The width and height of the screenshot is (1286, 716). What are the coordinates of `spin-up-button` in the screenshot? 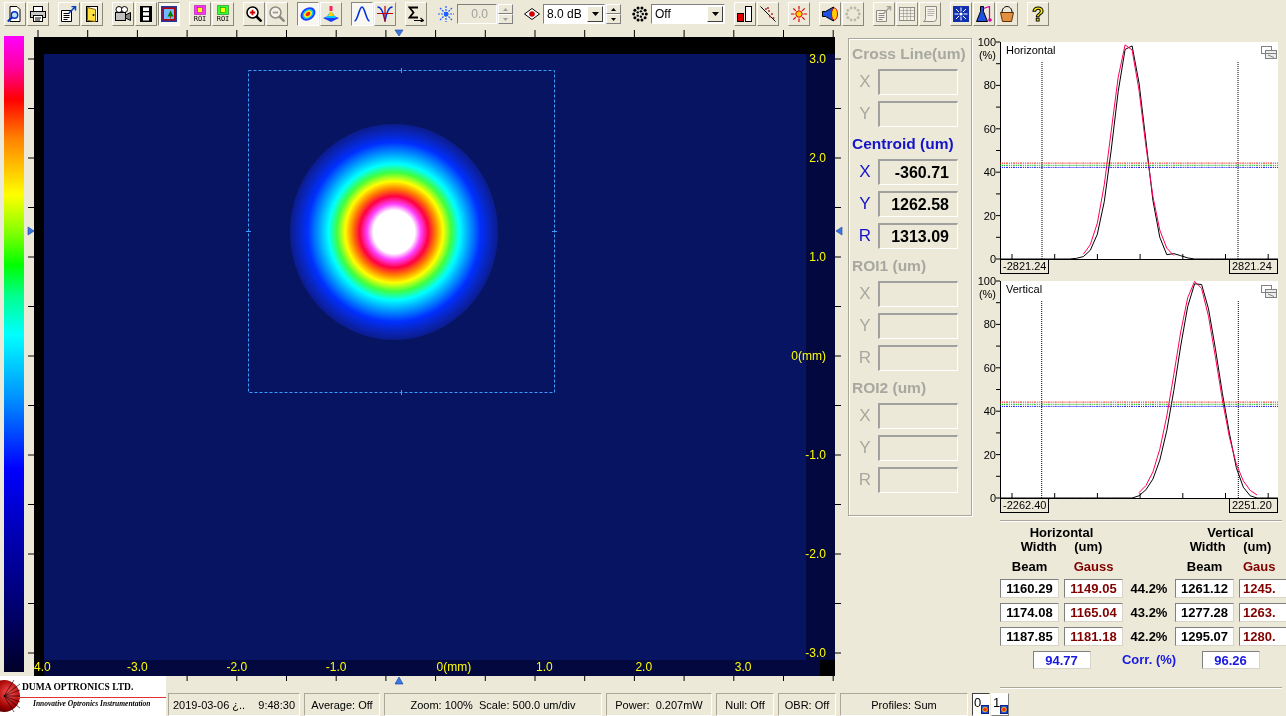 It's located at (613, 9).